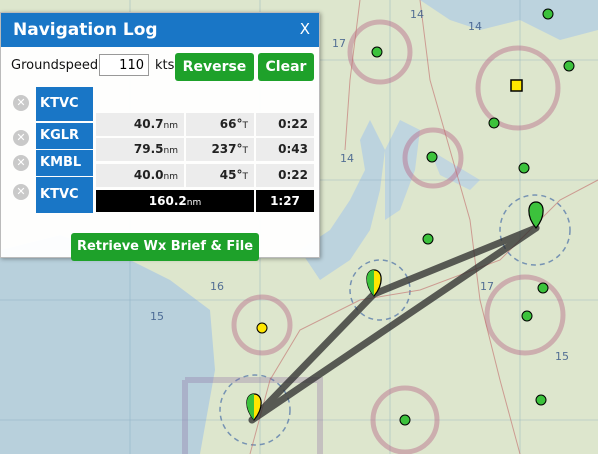 Image resolution: width=598 pixels, height=454 pixels. What do you see at coordinates (305, 29) in the screenshot?
I see `close-button: X` at bounding box center [305, 29].